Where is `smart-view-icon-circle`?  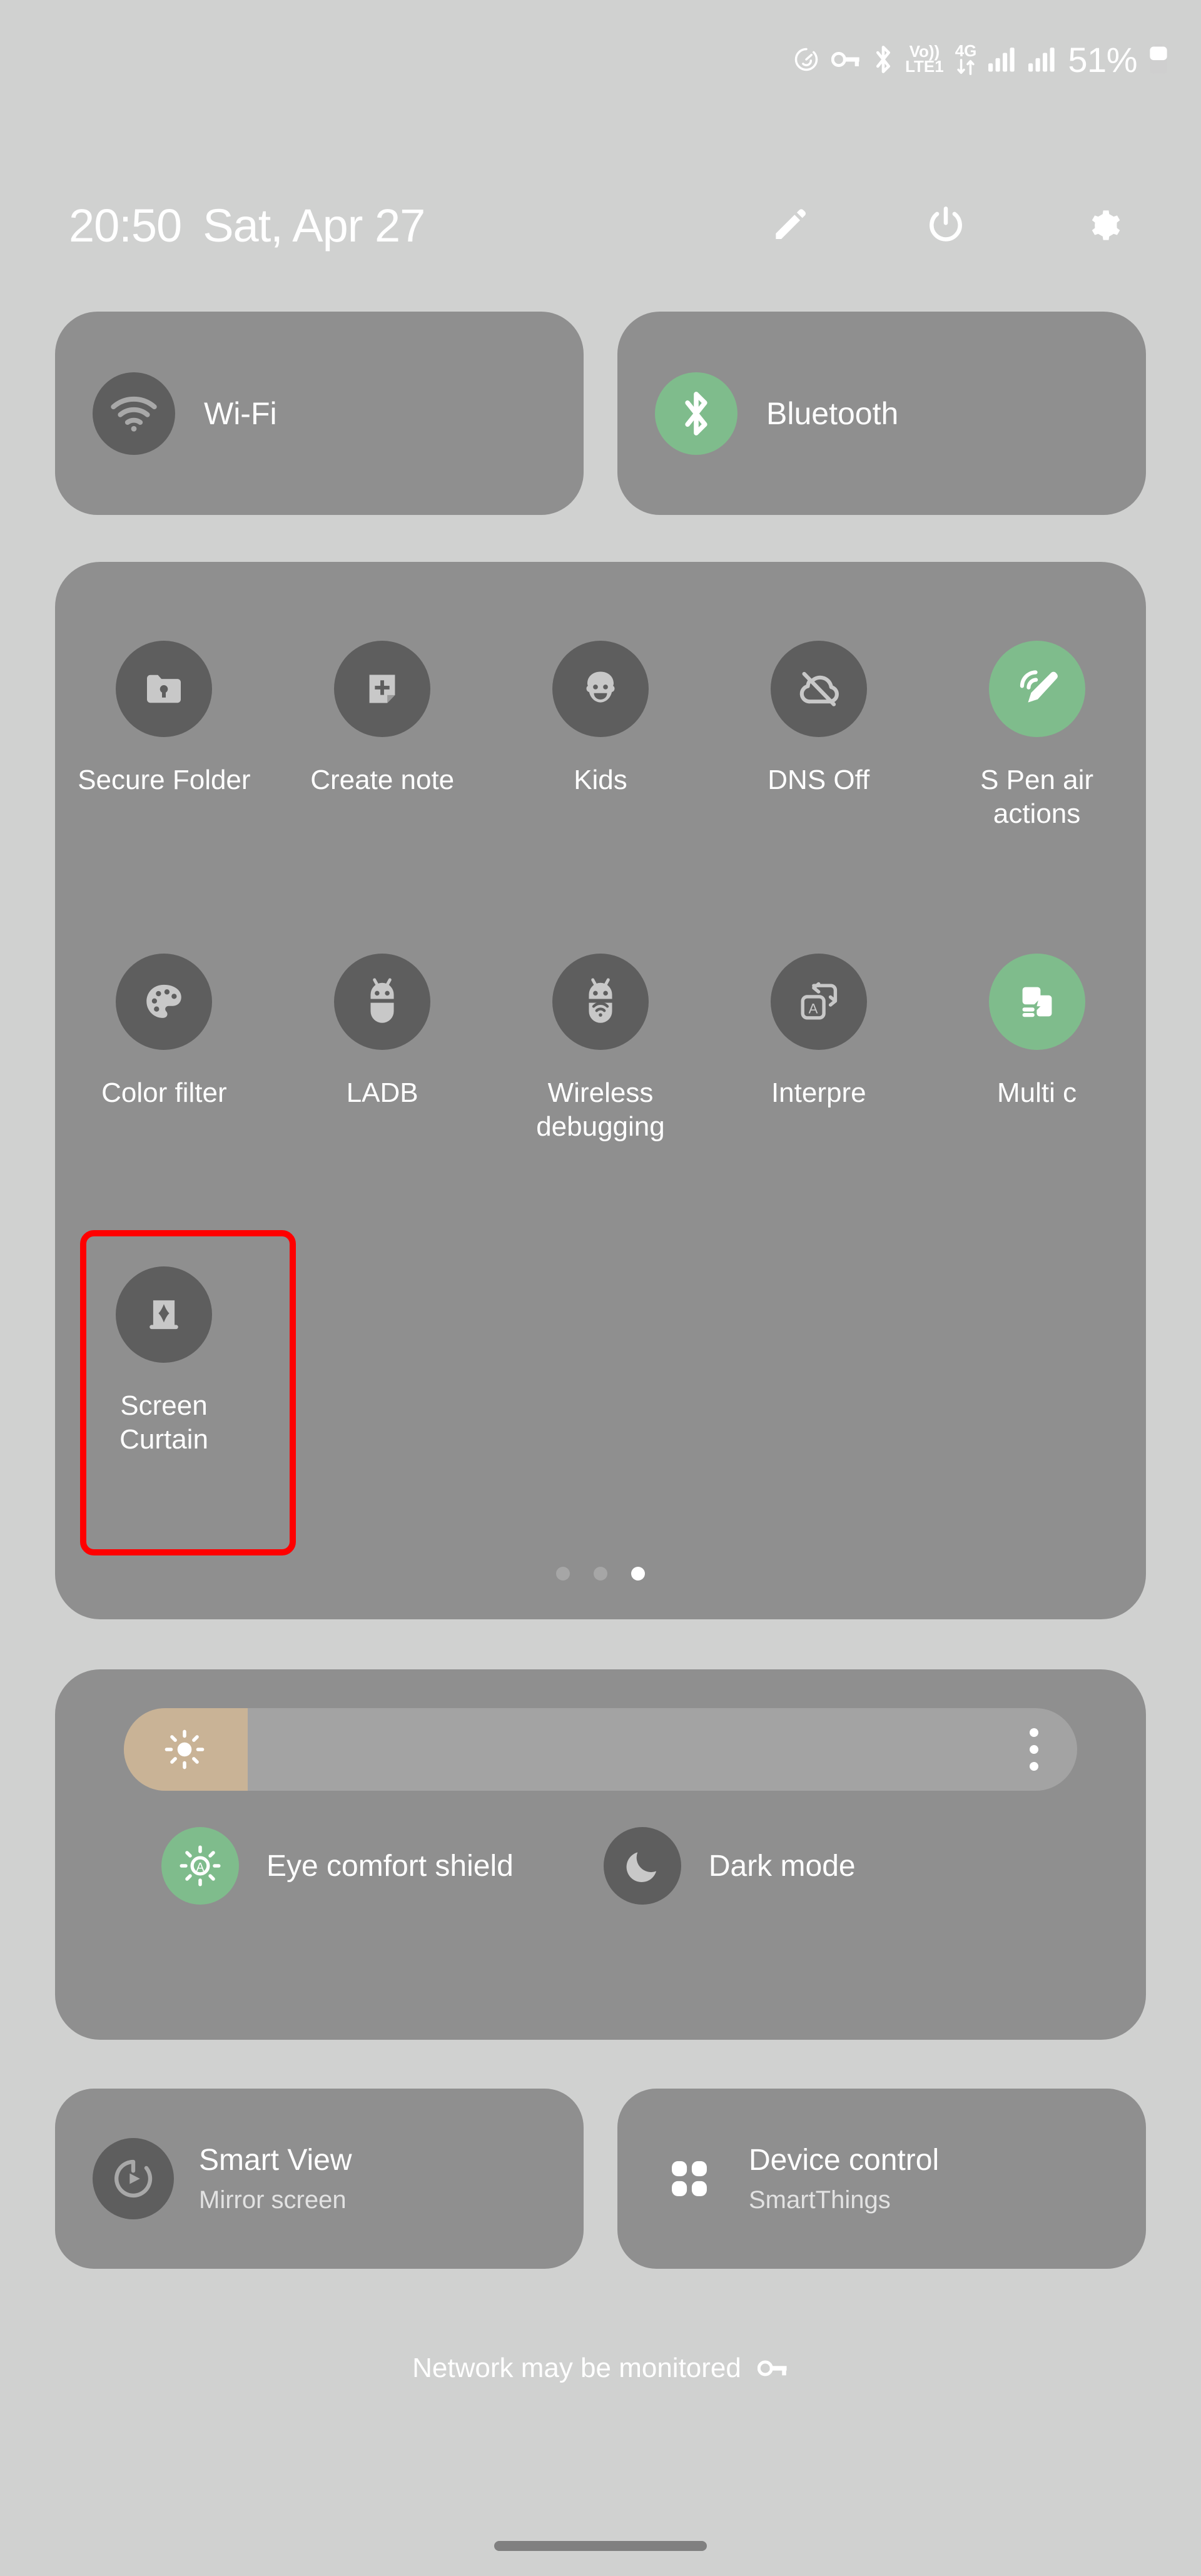
smart-view-icon-circle is located at coordinates (133, 2178).